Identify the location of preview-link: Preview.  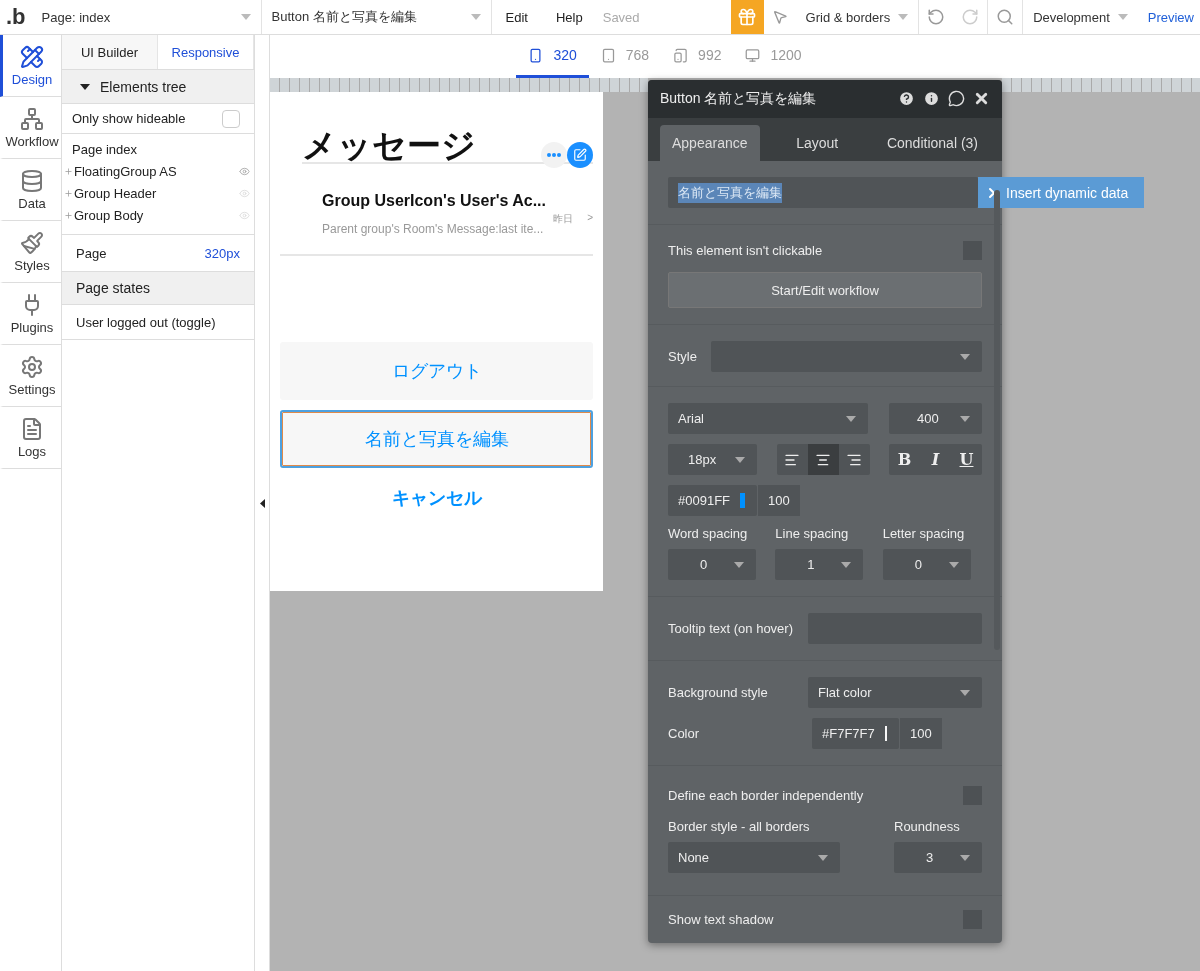
(1168, 17).